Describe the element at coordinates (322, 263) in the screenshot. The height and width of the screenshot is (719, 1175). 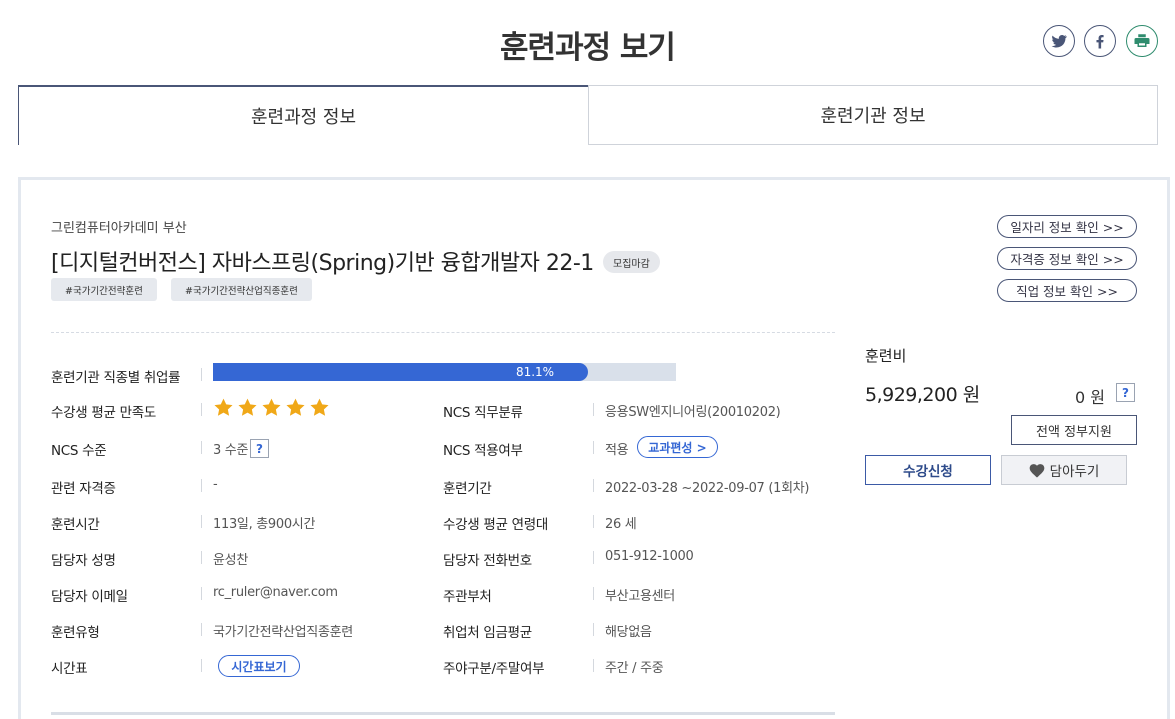
I see `course-title: [디지털컨버전스] 자바스프링(Spring)기반 융합개발자 22-1` at that location.